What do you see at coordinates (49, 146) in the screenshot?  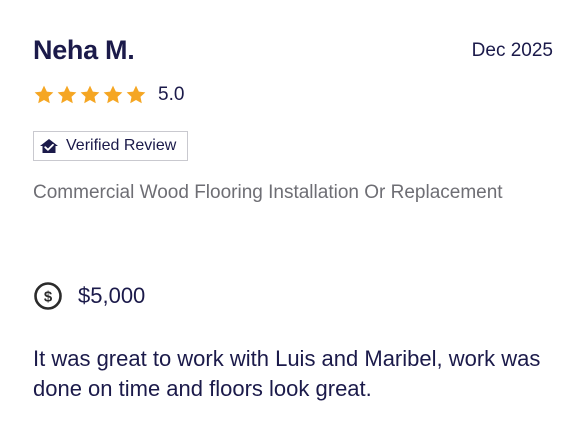 I see `verified-house-icon` at bounding box center [49, 146].